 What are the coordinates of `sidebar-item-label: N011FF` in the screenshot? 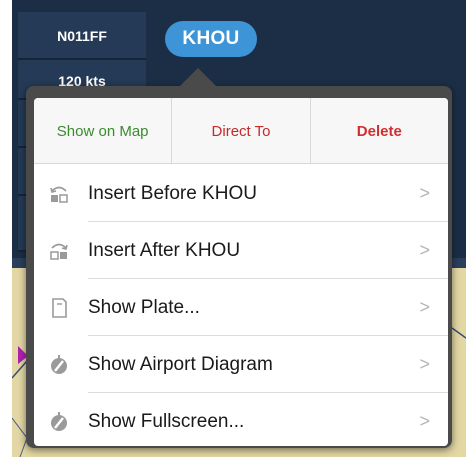 It's located at (82, 36).